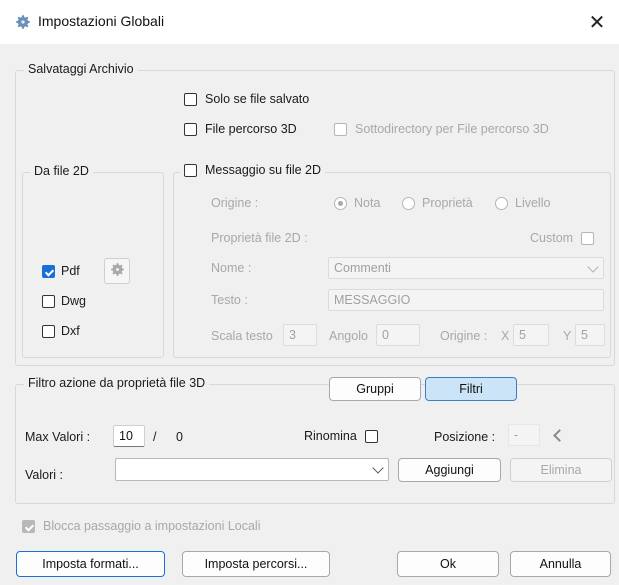  Describe the element at coordinates (524, 435) in the screenshot. I see `posizione-input: -` at that location.